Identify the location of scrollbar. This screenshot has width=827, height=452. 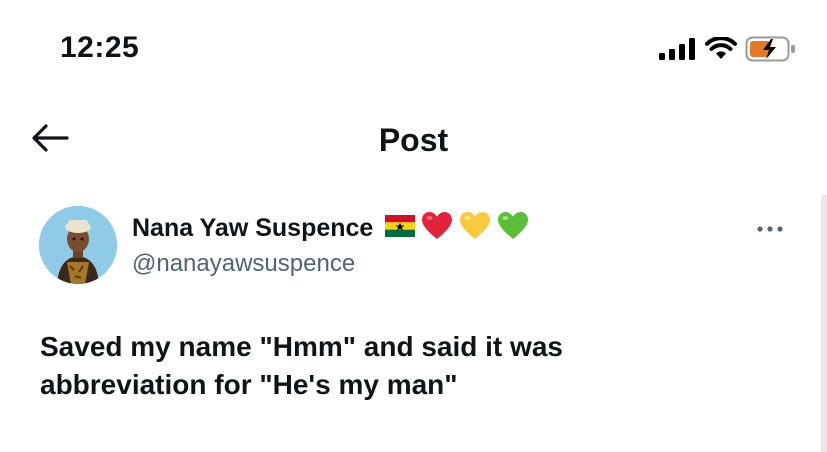
(824, 323).